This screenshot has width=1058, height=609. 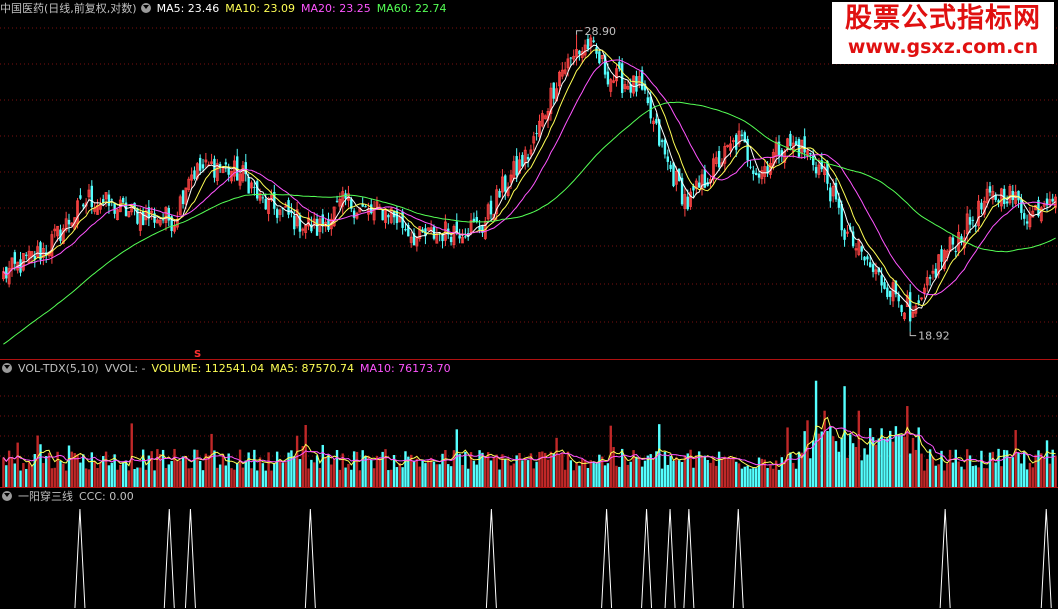 I want to click on high-label: 28.90, so click(x=601, y=31).